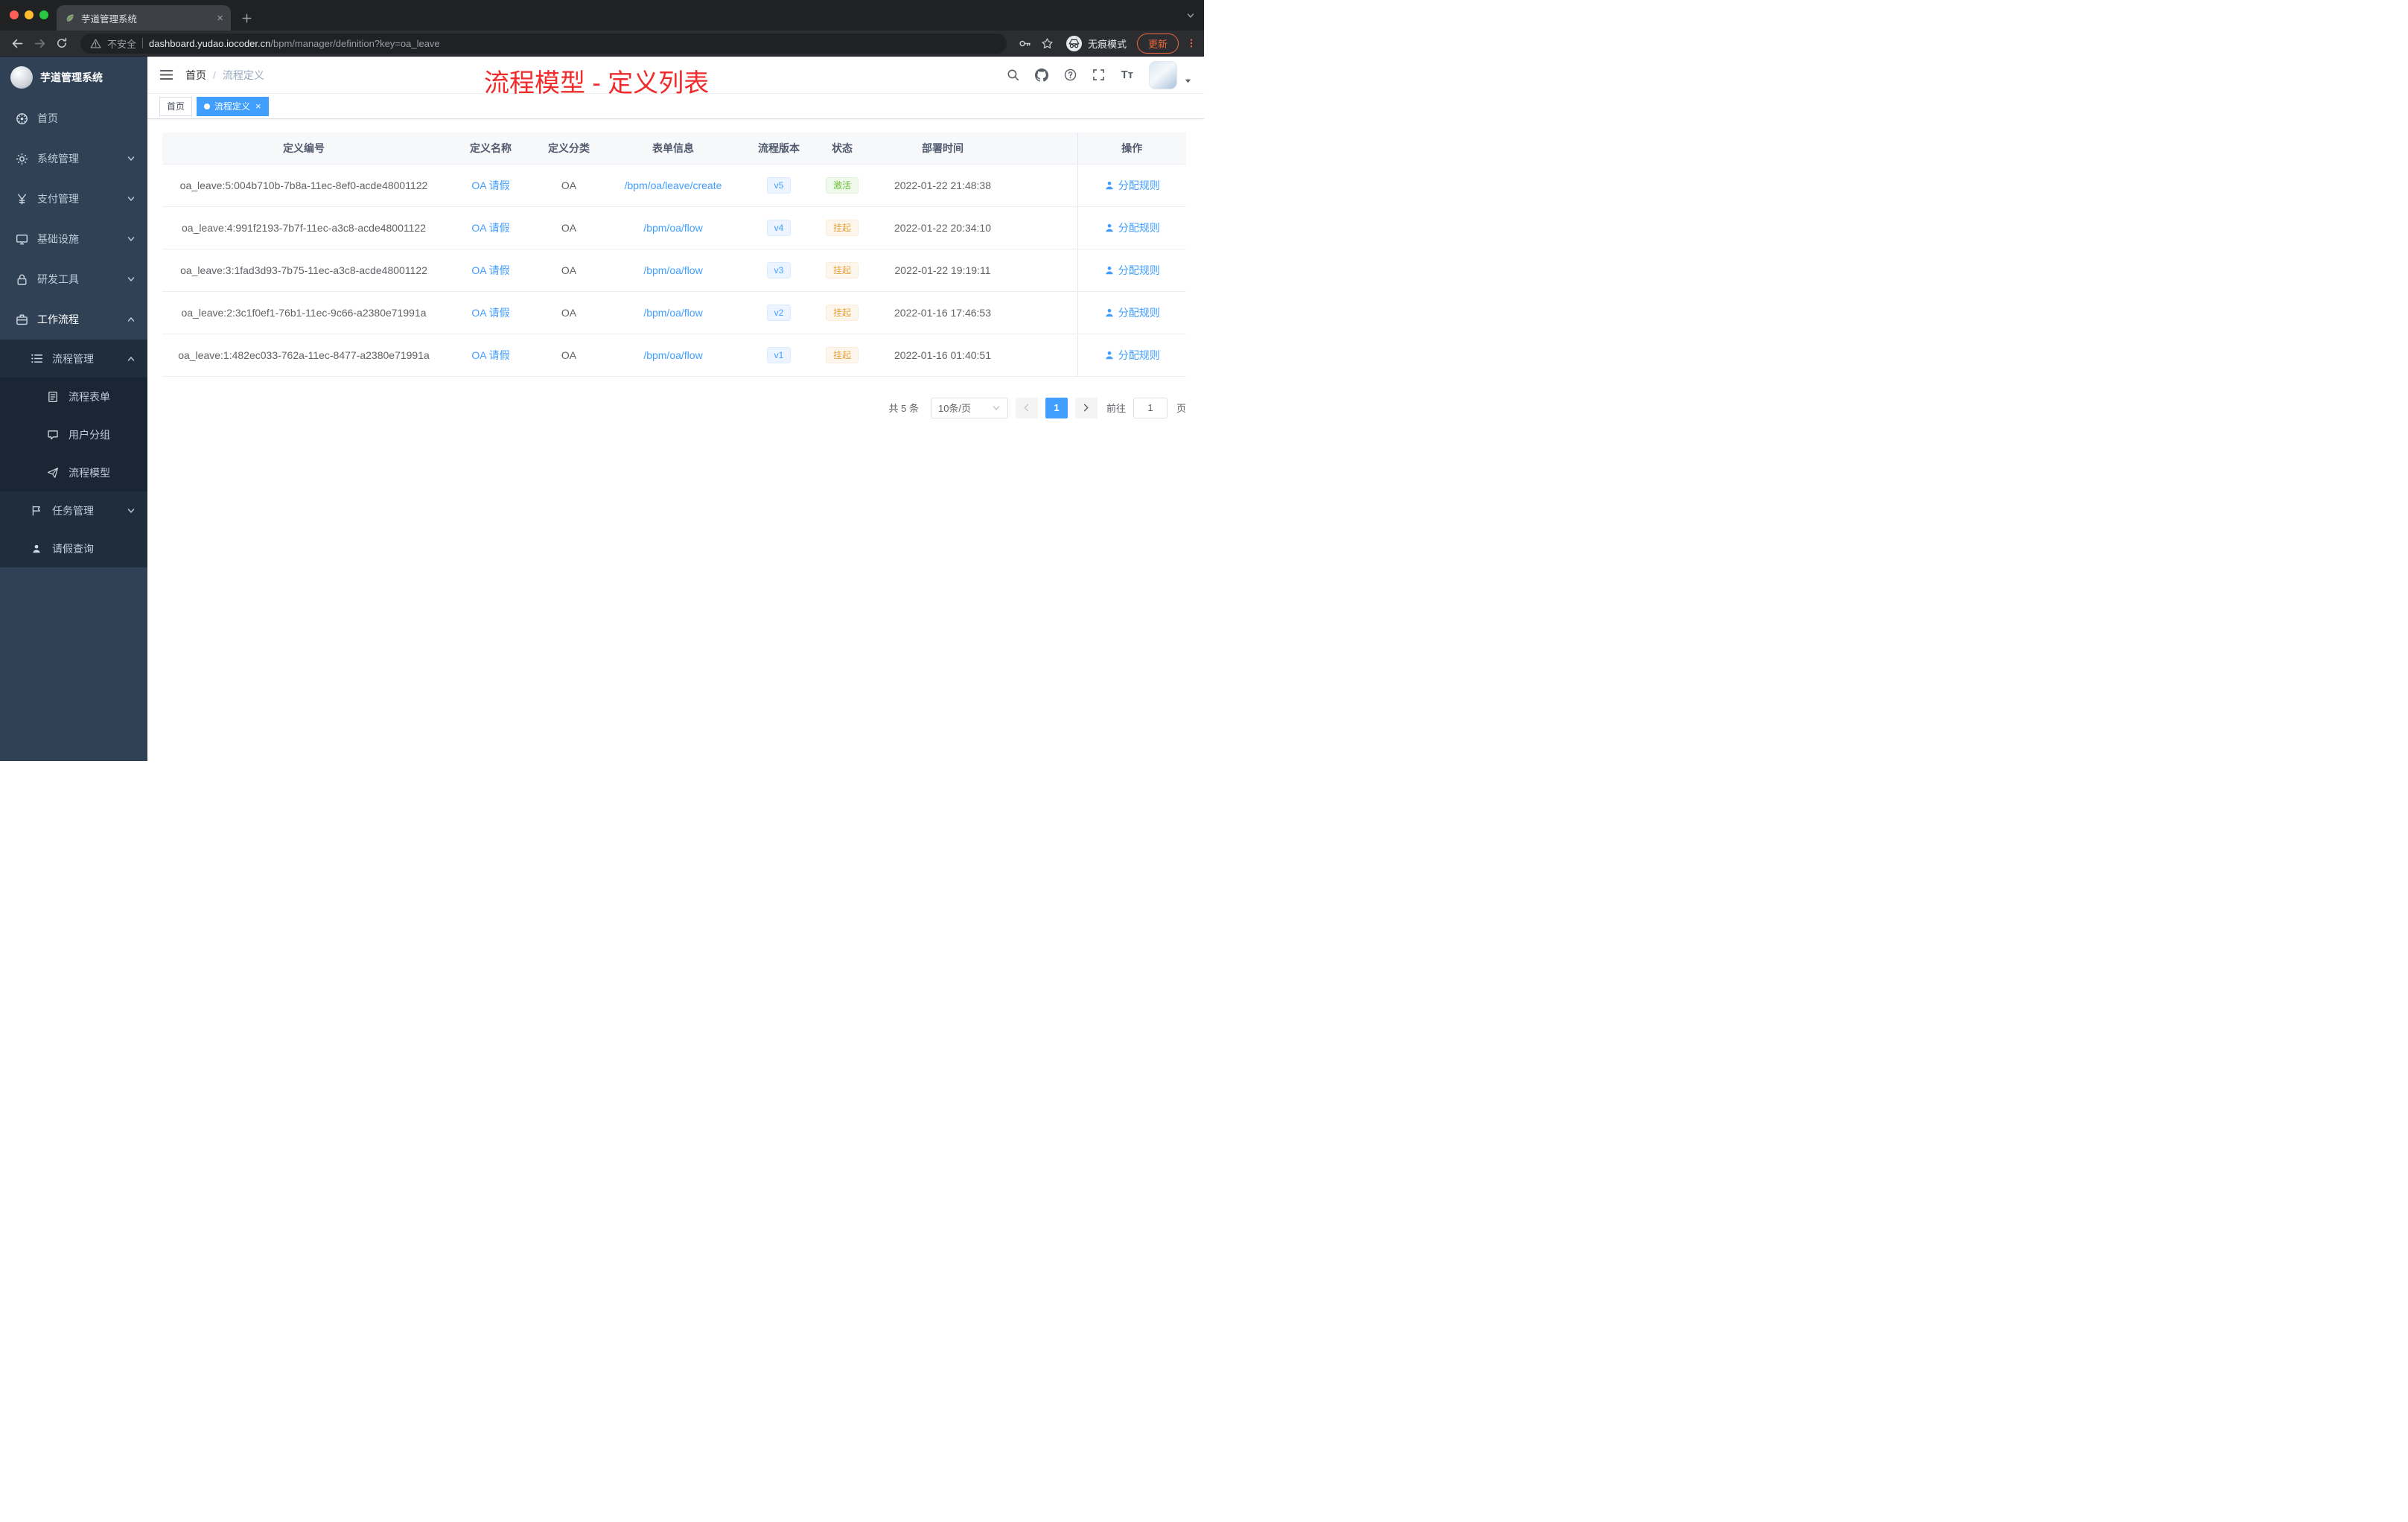 The height and width of the screenshot is (1522, 2408). What do you see at coordinates (43, 14) in the screenshot?
I see `zoom-window-button` at bounding box center [43, 14].